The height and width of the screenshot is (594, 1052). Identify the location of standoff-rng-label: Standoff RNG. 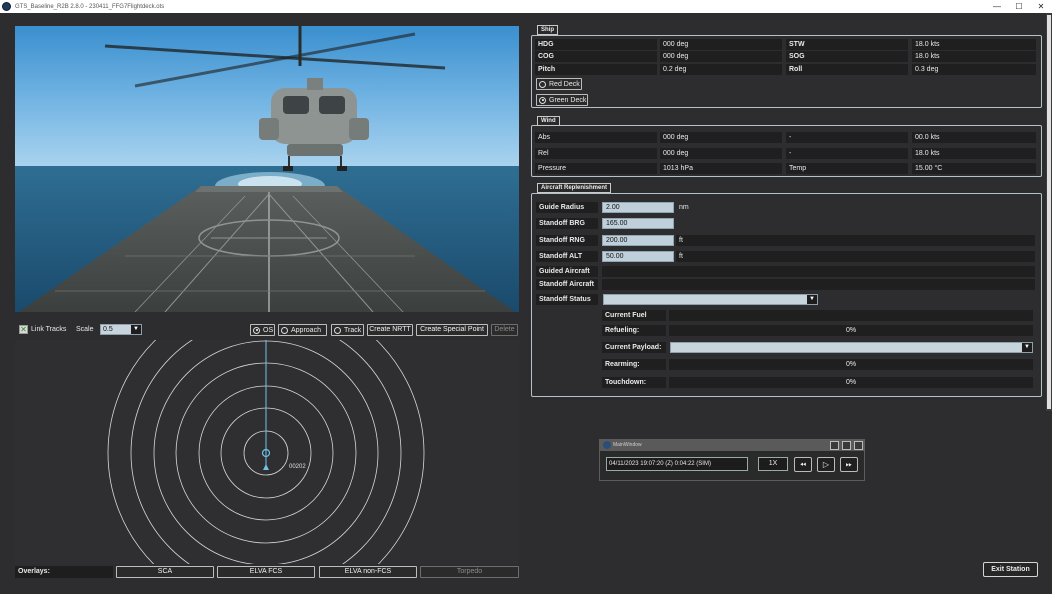
(567, 240).